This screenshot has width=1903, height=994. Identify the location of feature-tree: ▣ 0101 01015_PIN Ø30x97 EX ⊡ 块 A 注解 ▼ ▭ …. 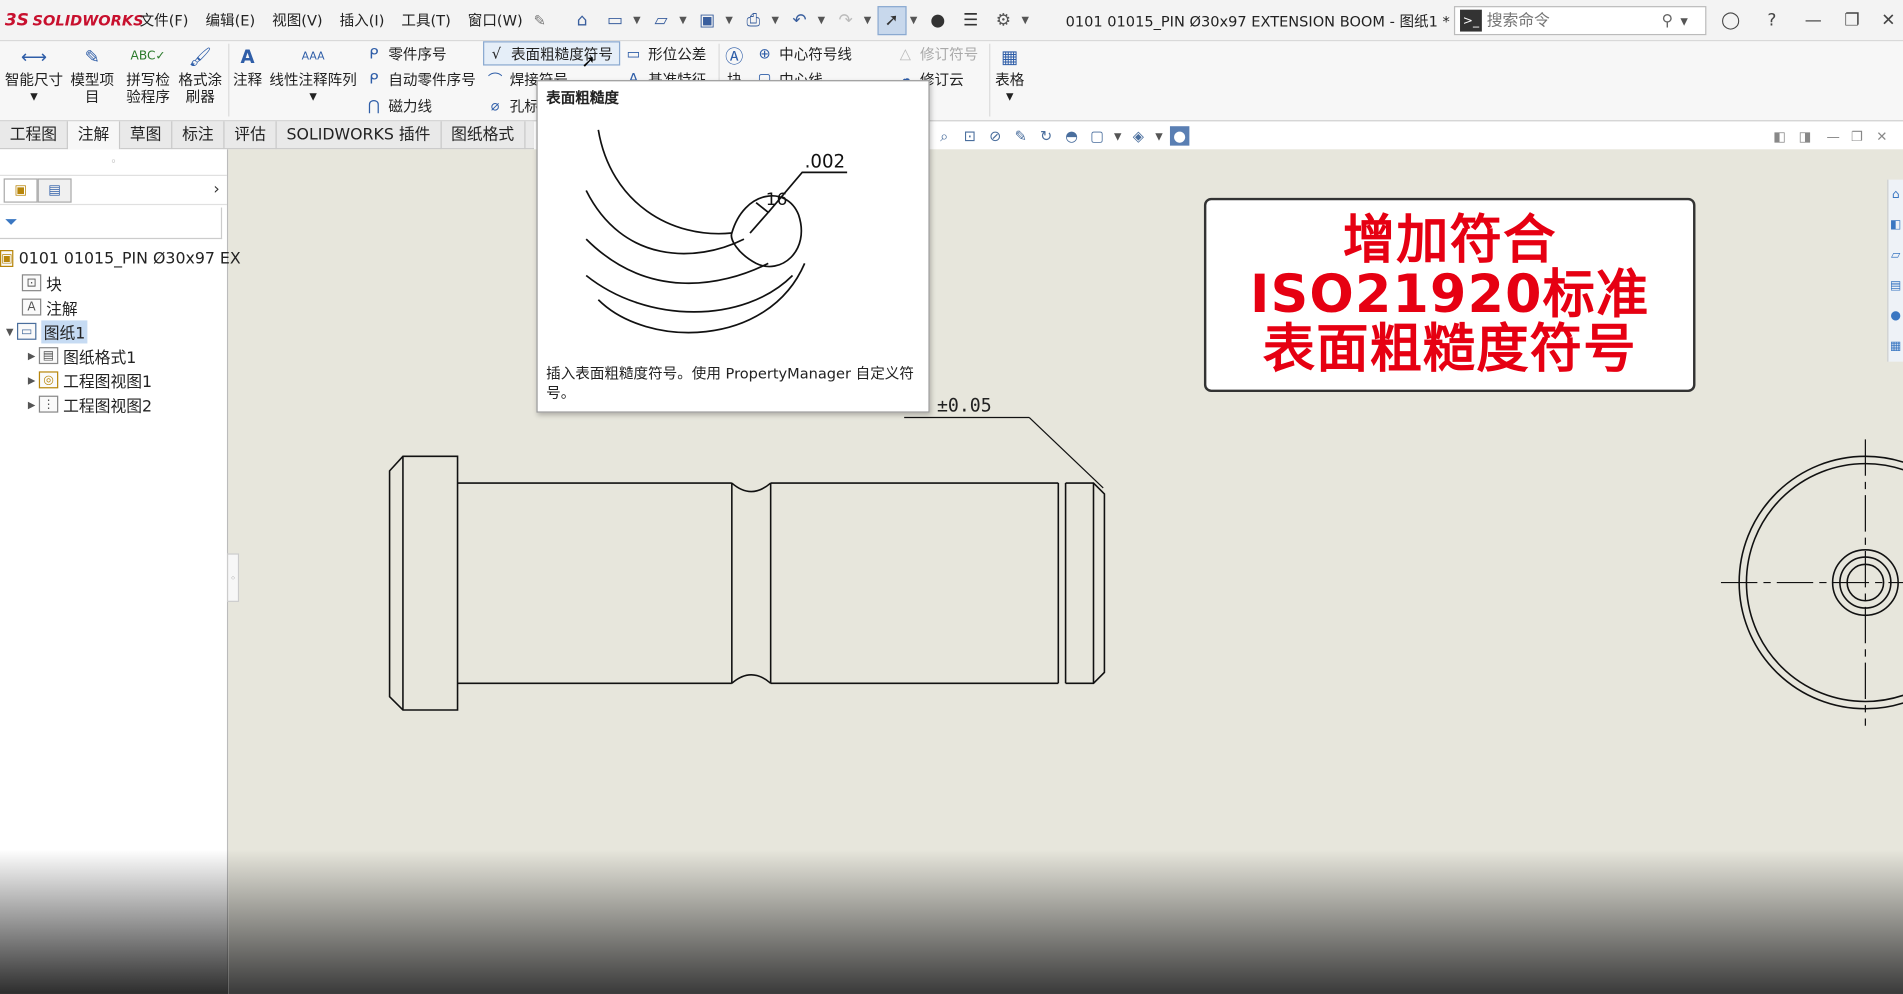
(120, 331).